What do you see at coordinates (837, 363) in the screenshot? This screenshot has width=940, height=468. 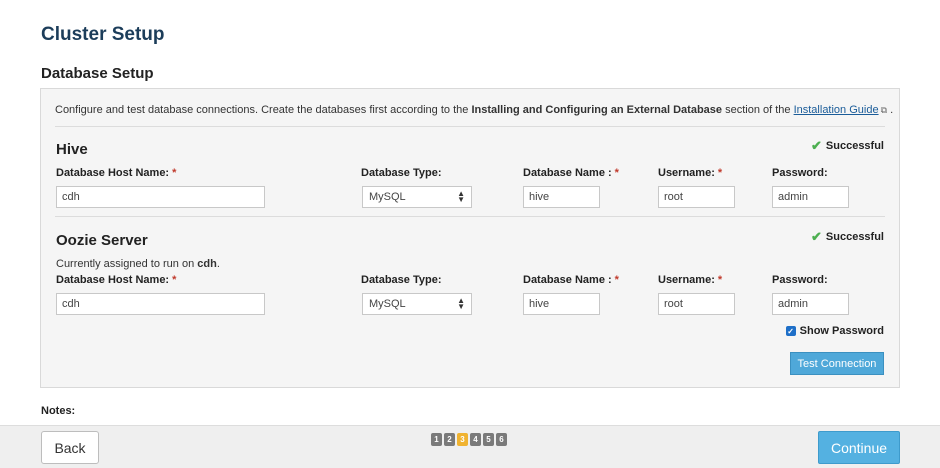 I see `test-connection-button: Test Connection` at bounding box center [837, 363].